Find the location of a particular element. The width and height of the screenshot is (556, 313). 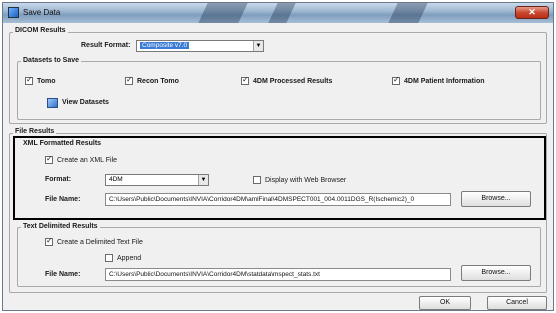

title-bar: Save Data ✕ is located at coordinates (278, 13).